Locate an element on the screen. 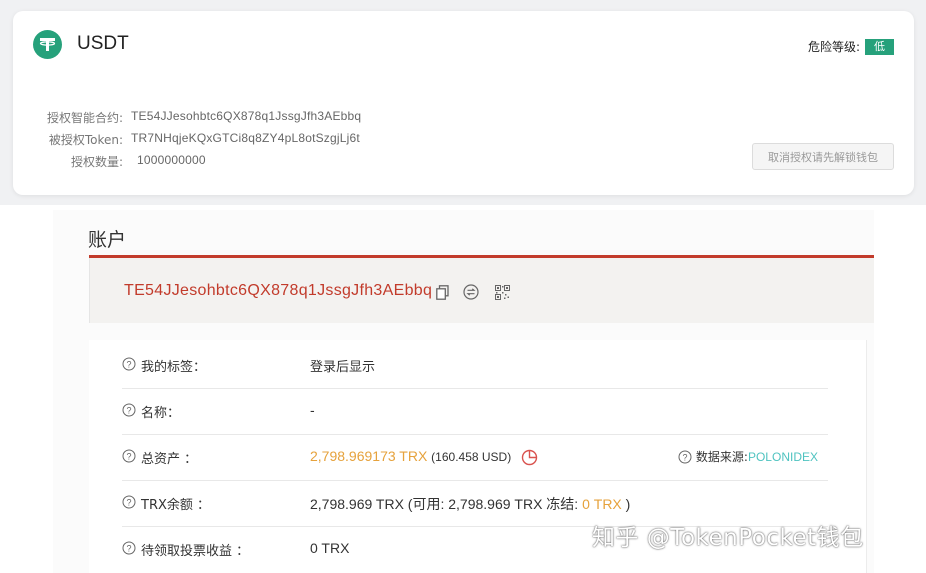 This screenshot has height=573, width=926. watermark: 知乎 @TokenPocket钱包 is located at coordinates (728, 538).